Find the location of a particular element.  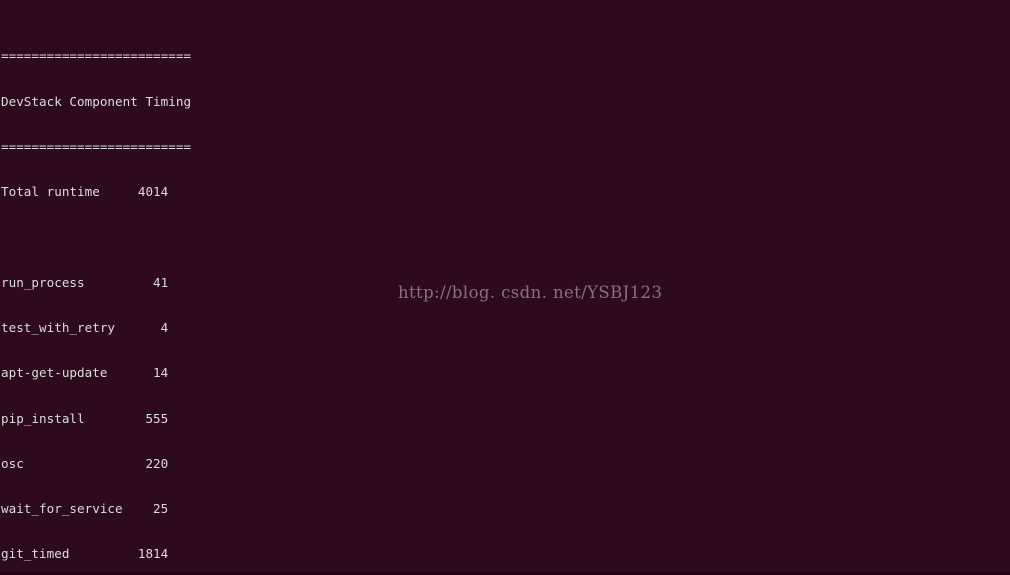

timing-table-title: DevStack Component Timing is located at coordinates (96, 101).